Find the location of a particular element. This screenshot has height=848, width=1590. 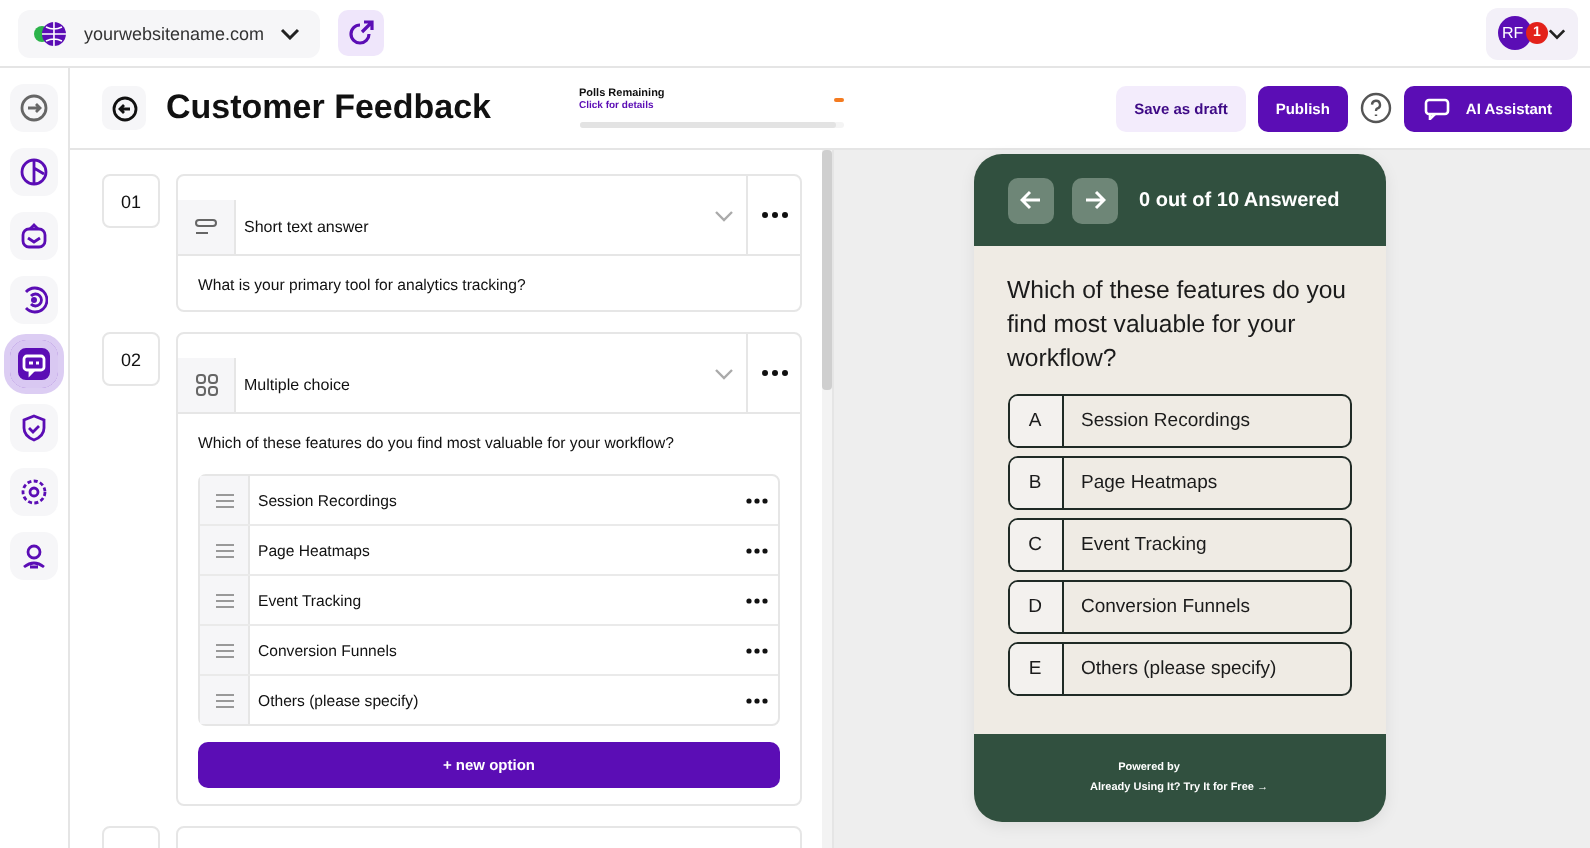

question-number: 01 is located at coordinates (131, 201).